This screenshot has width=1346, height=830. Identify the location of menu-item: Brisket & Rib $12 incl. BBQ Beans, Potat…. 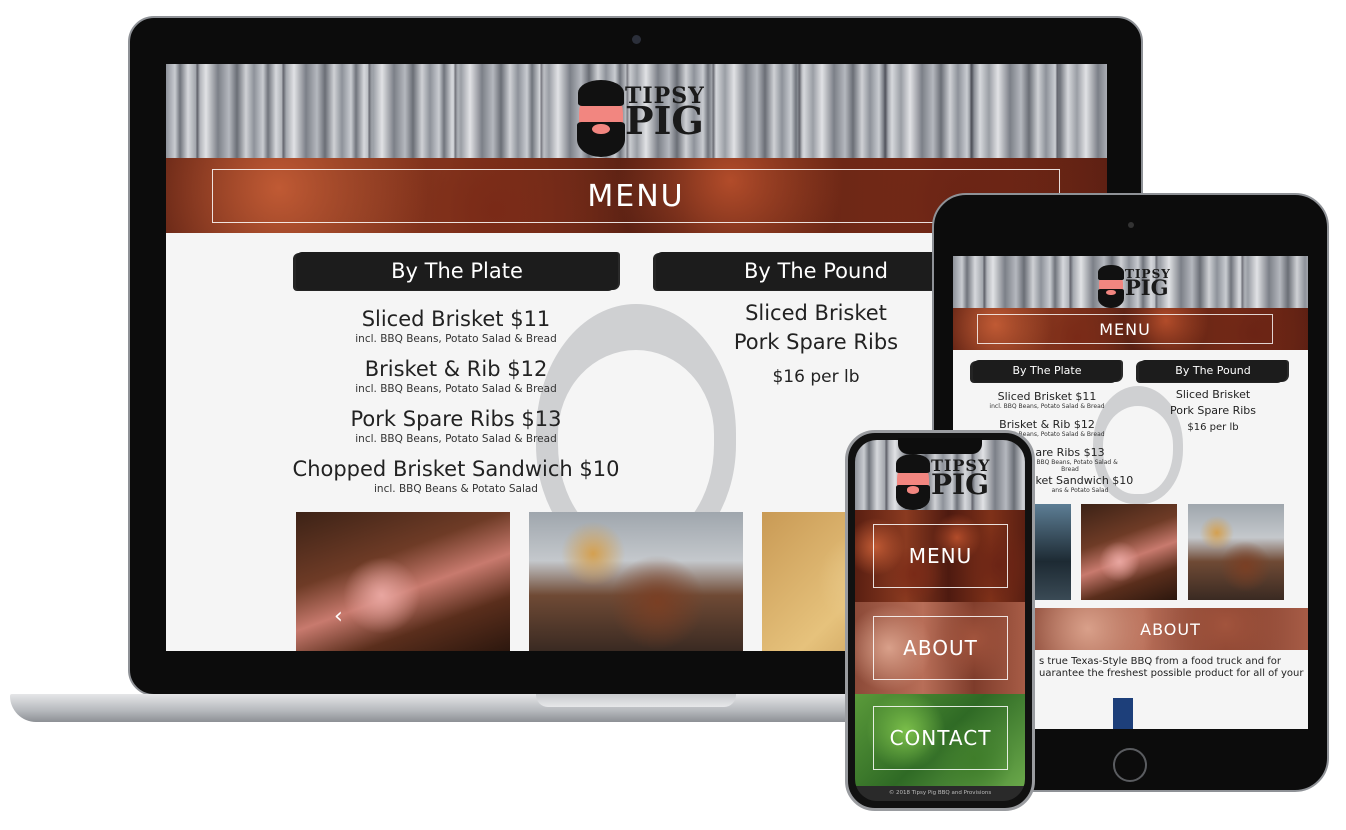
(456, 376).